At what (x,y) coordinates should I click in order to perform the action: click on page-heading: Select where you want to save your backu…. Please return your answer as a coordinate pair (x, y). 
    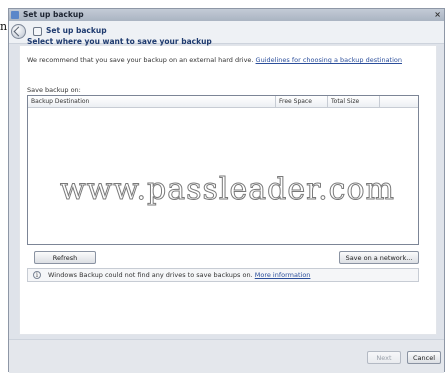
    Looking at the image, I should click on (119, 41).